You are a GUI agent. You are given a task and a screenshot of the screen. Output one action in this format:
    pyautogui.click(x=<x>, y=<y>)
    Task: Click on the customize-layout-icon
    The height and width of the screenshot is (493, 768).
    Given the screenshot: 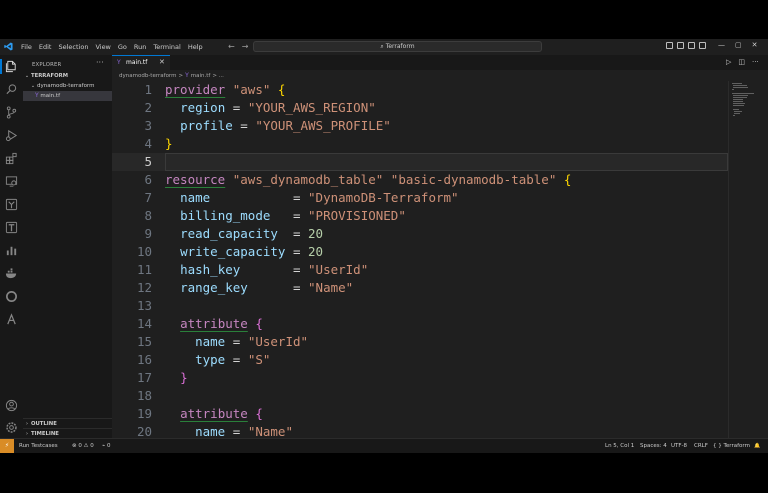 What is the action you would take?
    pyautogui.click(x=702, y=45)
    